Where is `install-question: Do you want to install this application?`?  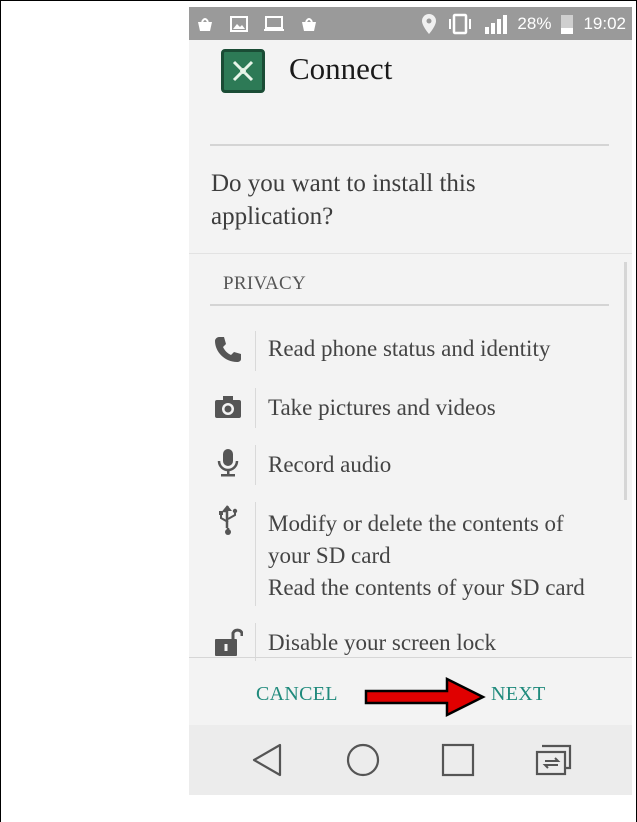
install-question: Do you want to install this application? is located at coordinates (343, 200).